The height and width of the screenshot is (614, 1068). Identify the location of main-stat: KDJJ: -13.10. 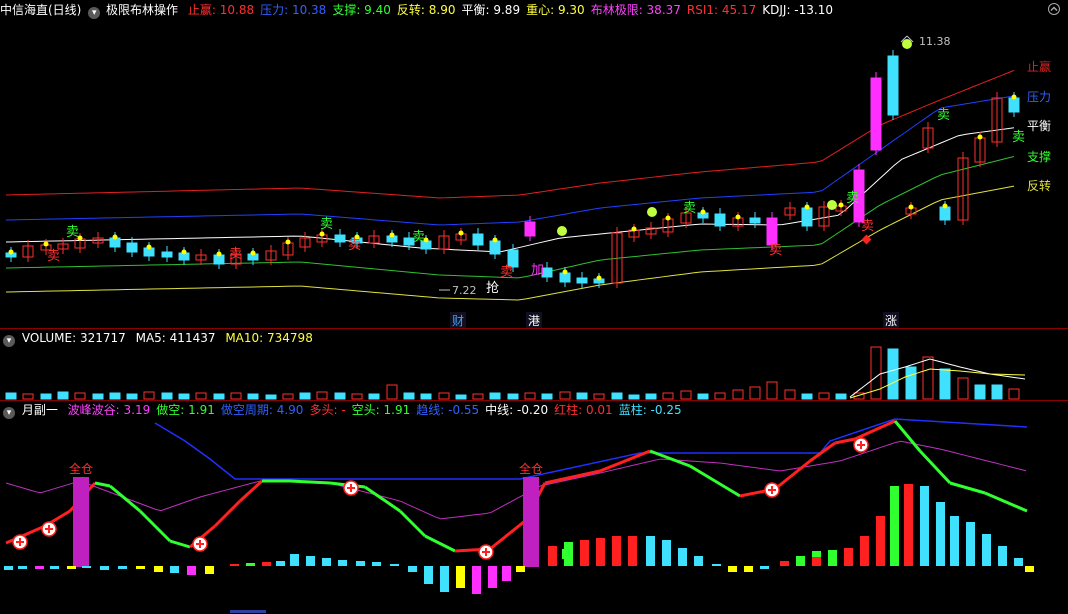
(797, 10).